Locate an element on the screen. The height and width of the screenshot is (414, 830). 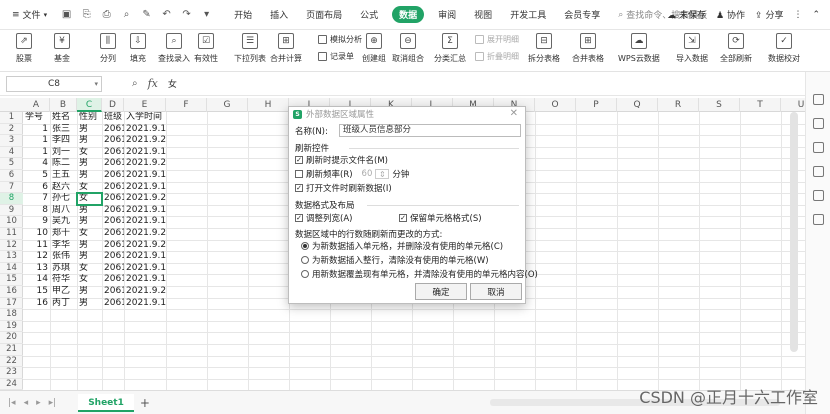
row-header-19: 19 is located at coordinates (11, 327).